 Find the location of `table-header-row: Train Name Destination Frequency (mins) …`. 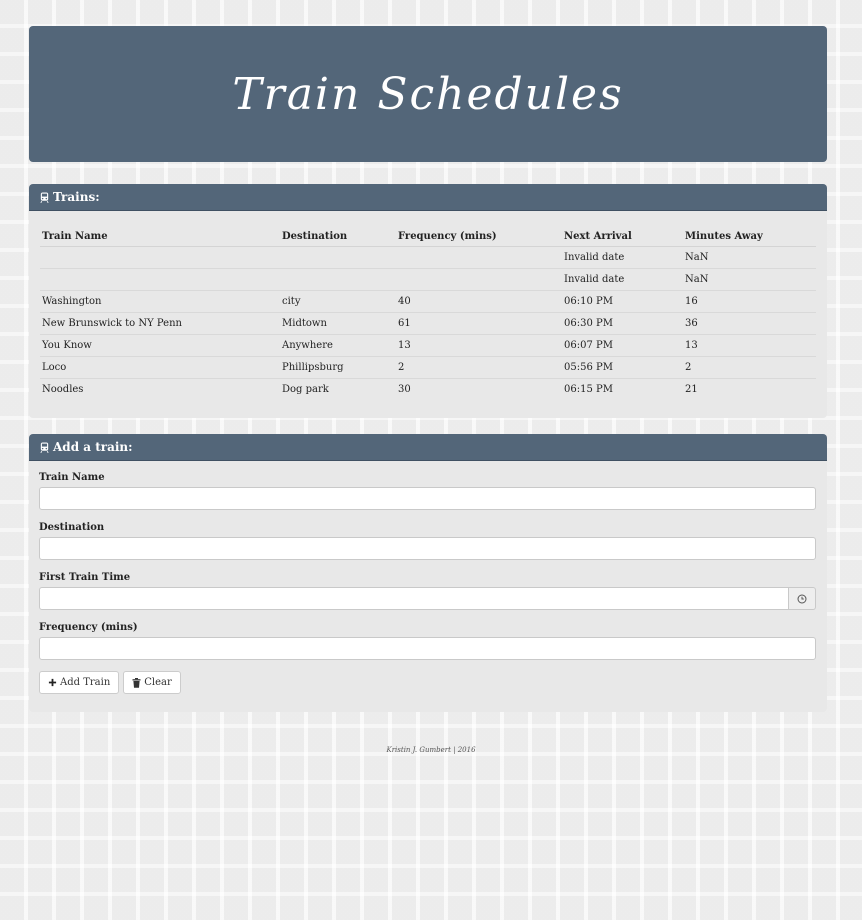

table-header-row: Train Name Destination Frequency (mins) … is located at coordinates (428, 234).